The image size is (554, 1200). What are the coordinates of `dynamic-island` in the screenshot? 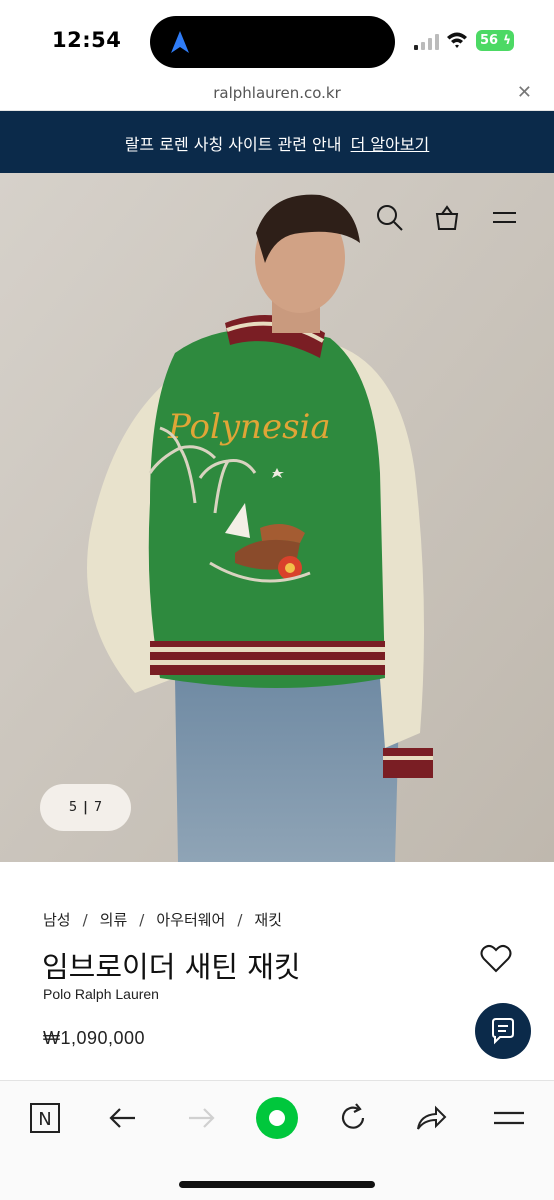 It's located at (272, 42).